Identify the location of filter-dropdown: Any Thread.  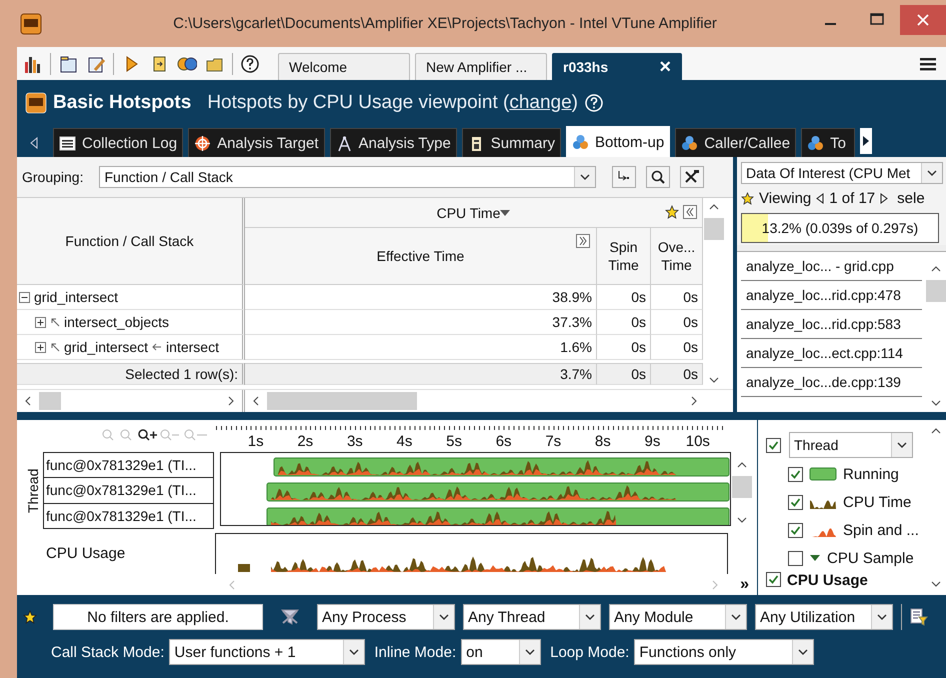
(532, 617).